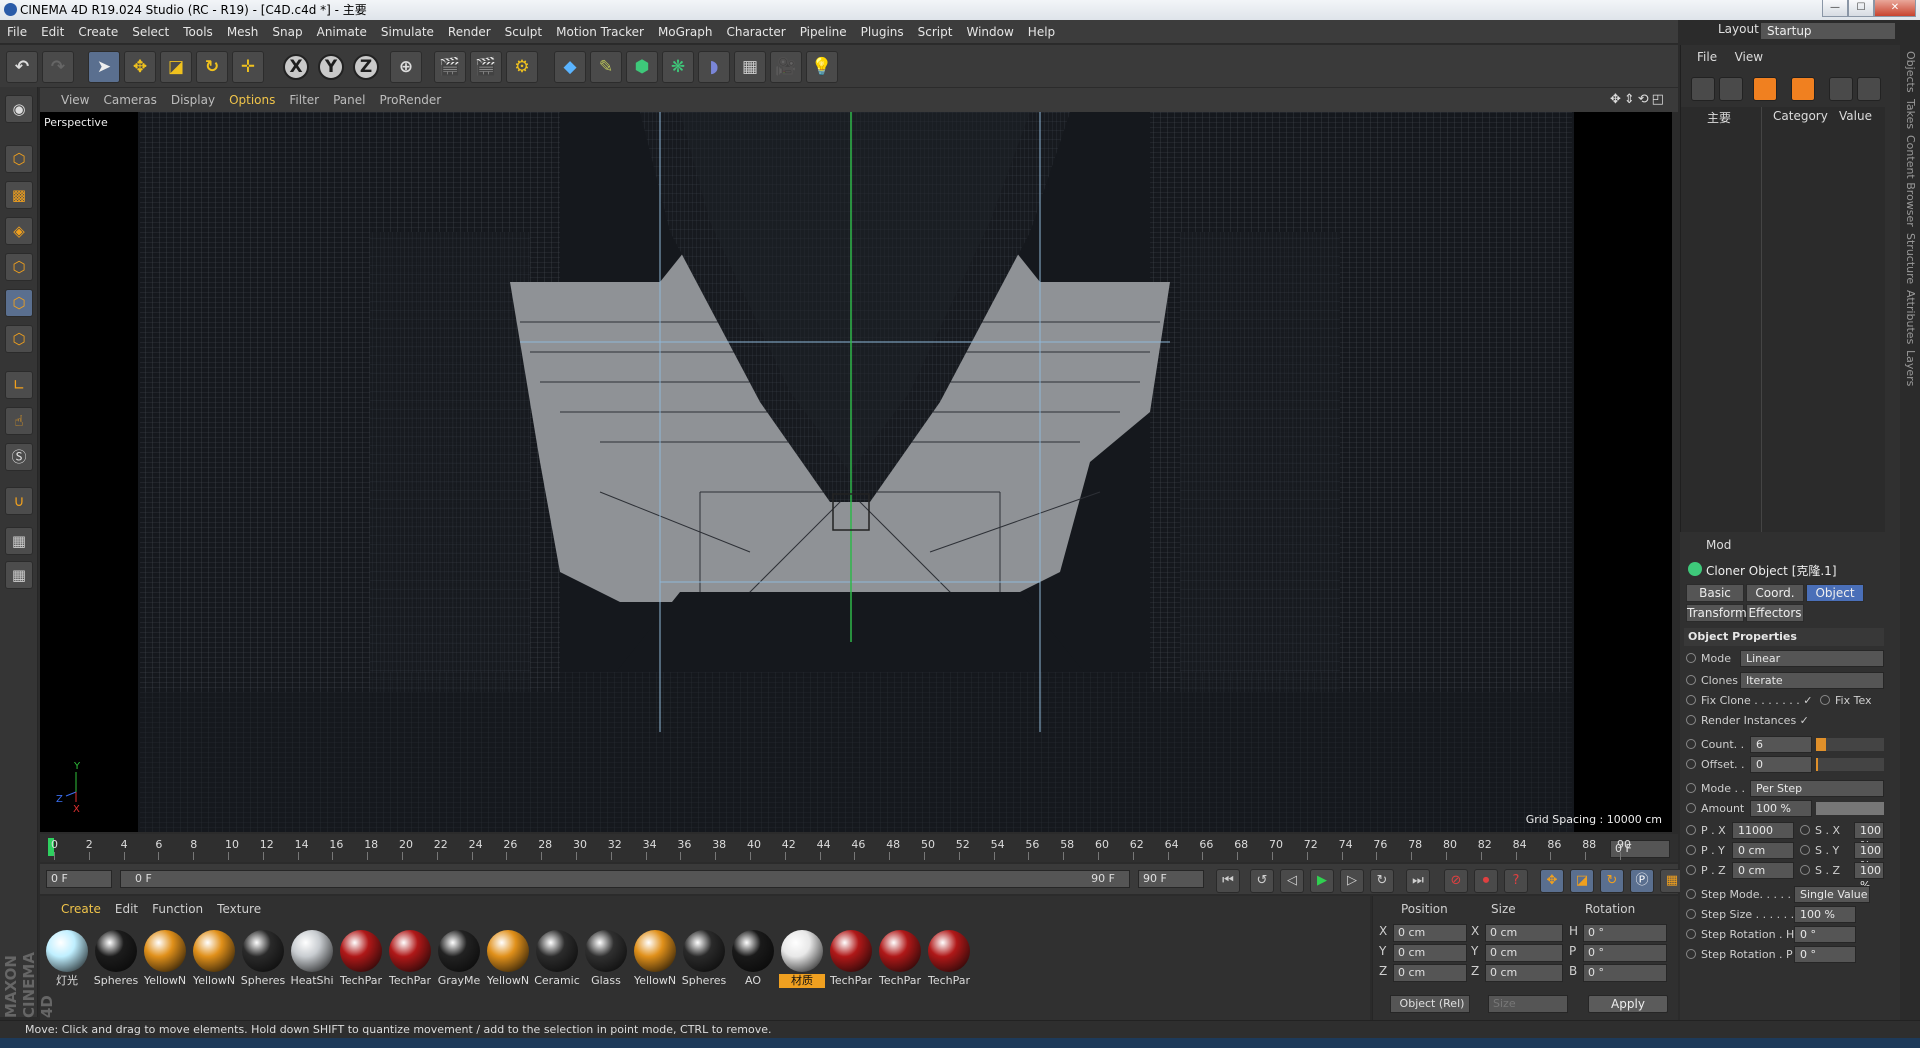 The image size is (1920, 1048). What do you see at coordinates (19, 195) in the screenshot?
I see `texture-mode-icon: ▩` at bounding box center [19, 195].